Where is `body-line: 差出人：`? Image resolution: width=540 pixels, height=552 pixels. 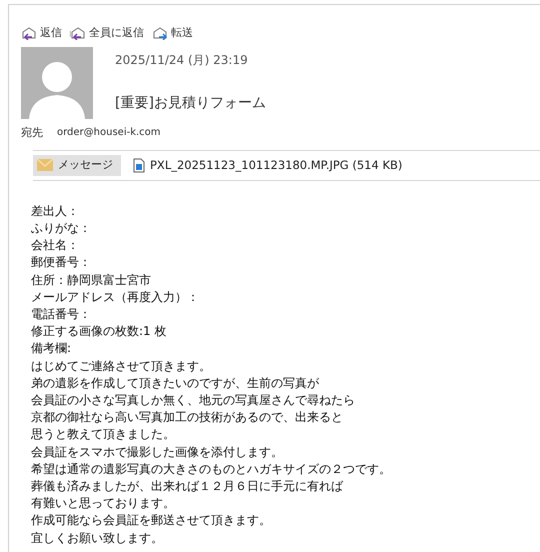 body-line: 差出人： is located at coordinates (55, 211).